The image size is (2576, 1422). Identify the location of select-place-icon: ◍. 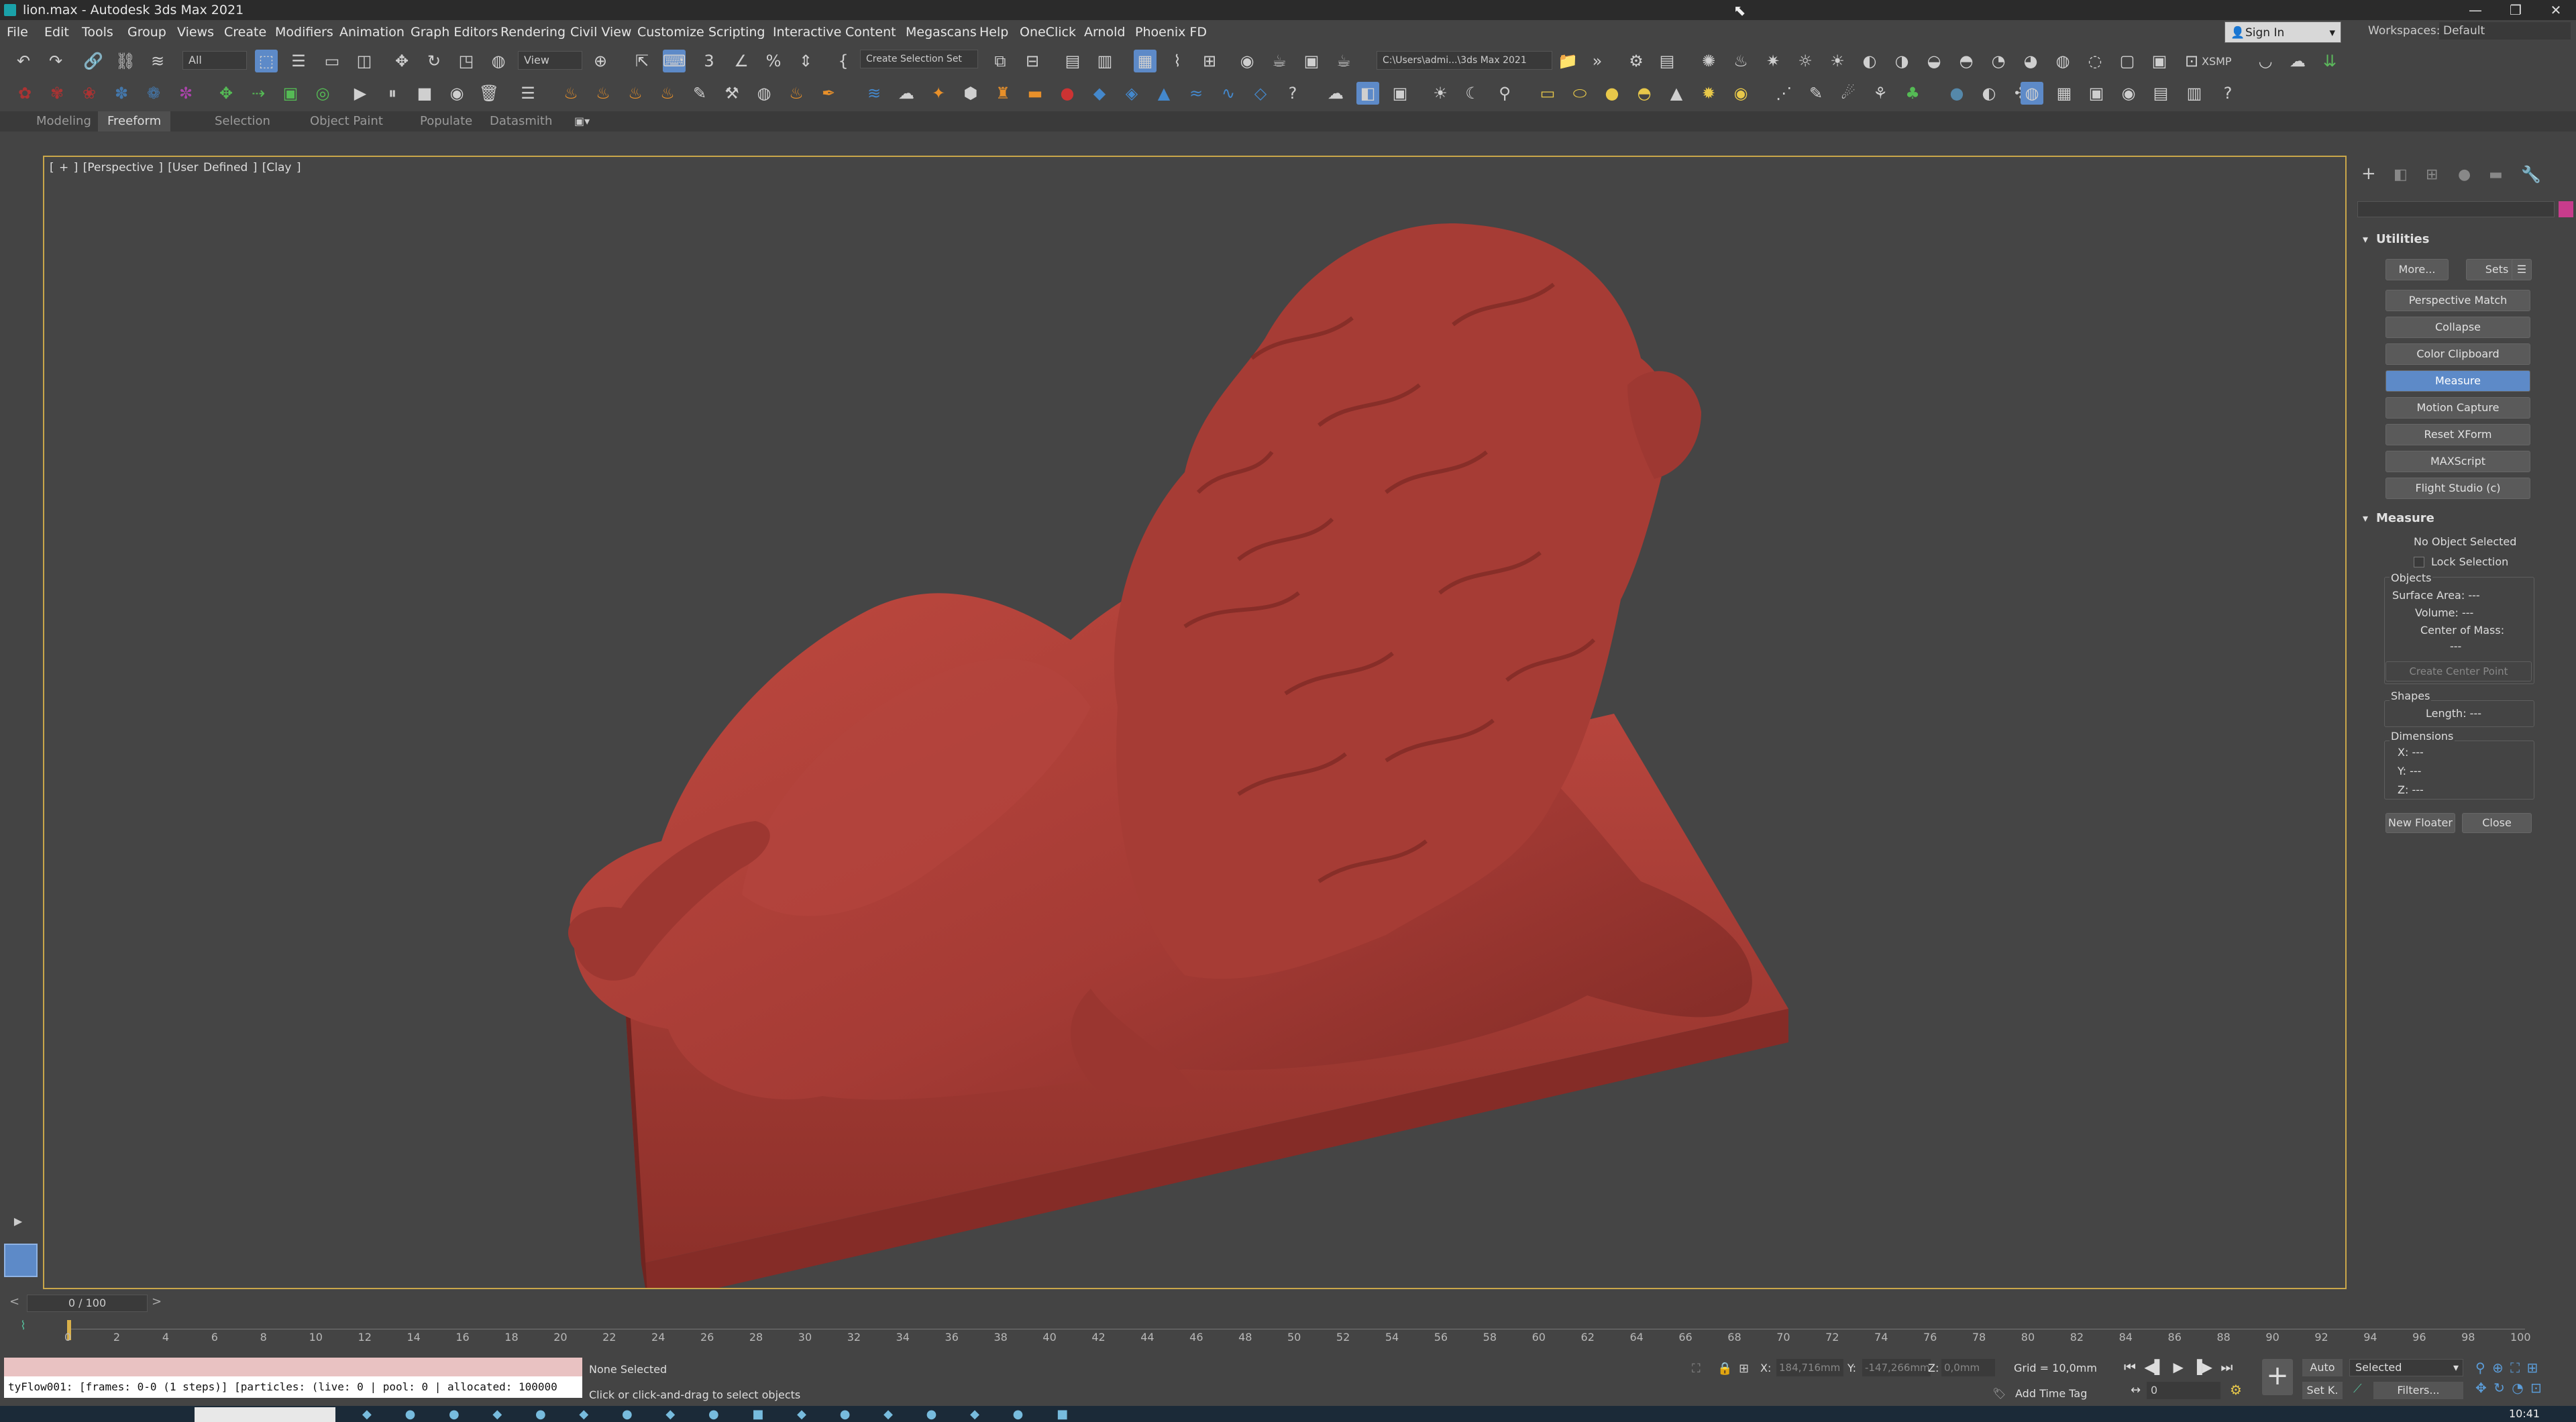
(498, 61).